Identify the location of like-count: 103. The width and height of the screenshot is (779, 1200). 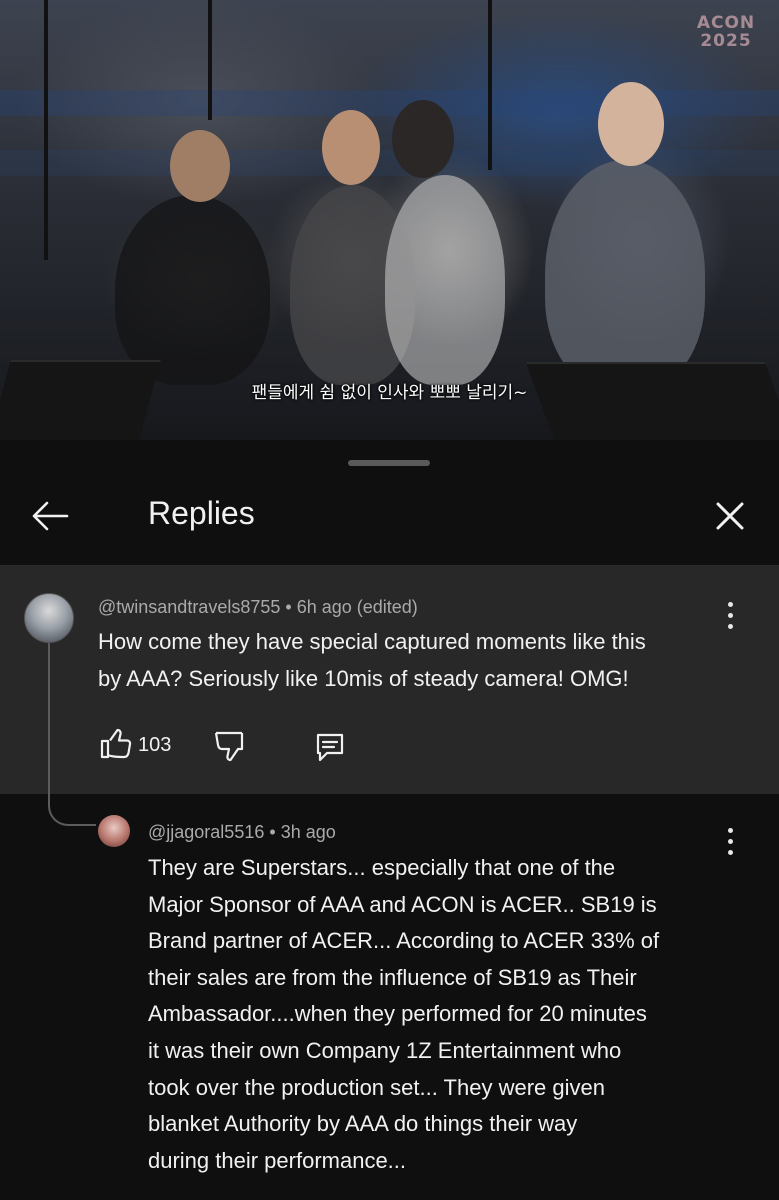
(155, 745).